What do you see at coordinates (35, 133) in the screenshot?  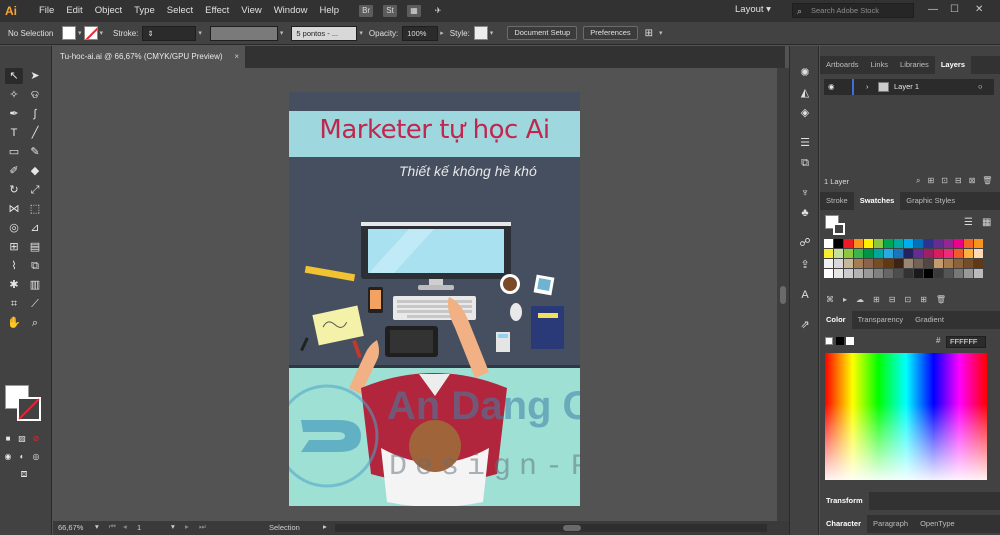 I see `line-tool-icon: ╱` at bounding box center [35, 133].